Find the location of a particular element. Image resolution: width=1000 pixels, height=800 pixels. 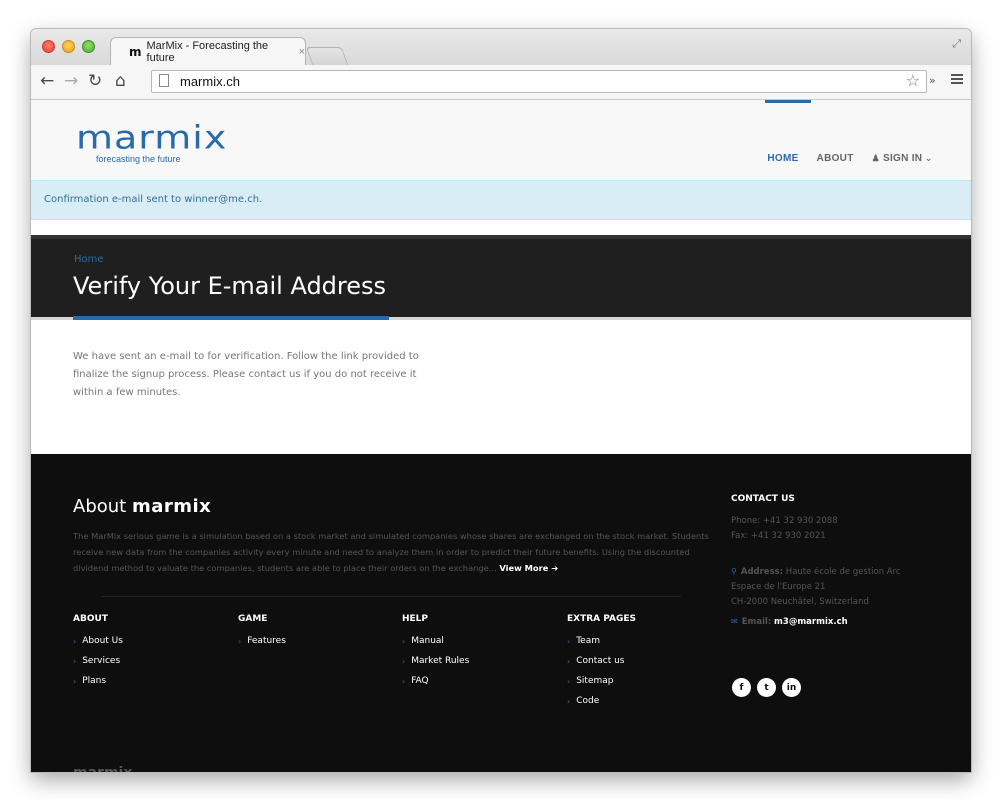

title-underline is located at coordinates (231, 318).